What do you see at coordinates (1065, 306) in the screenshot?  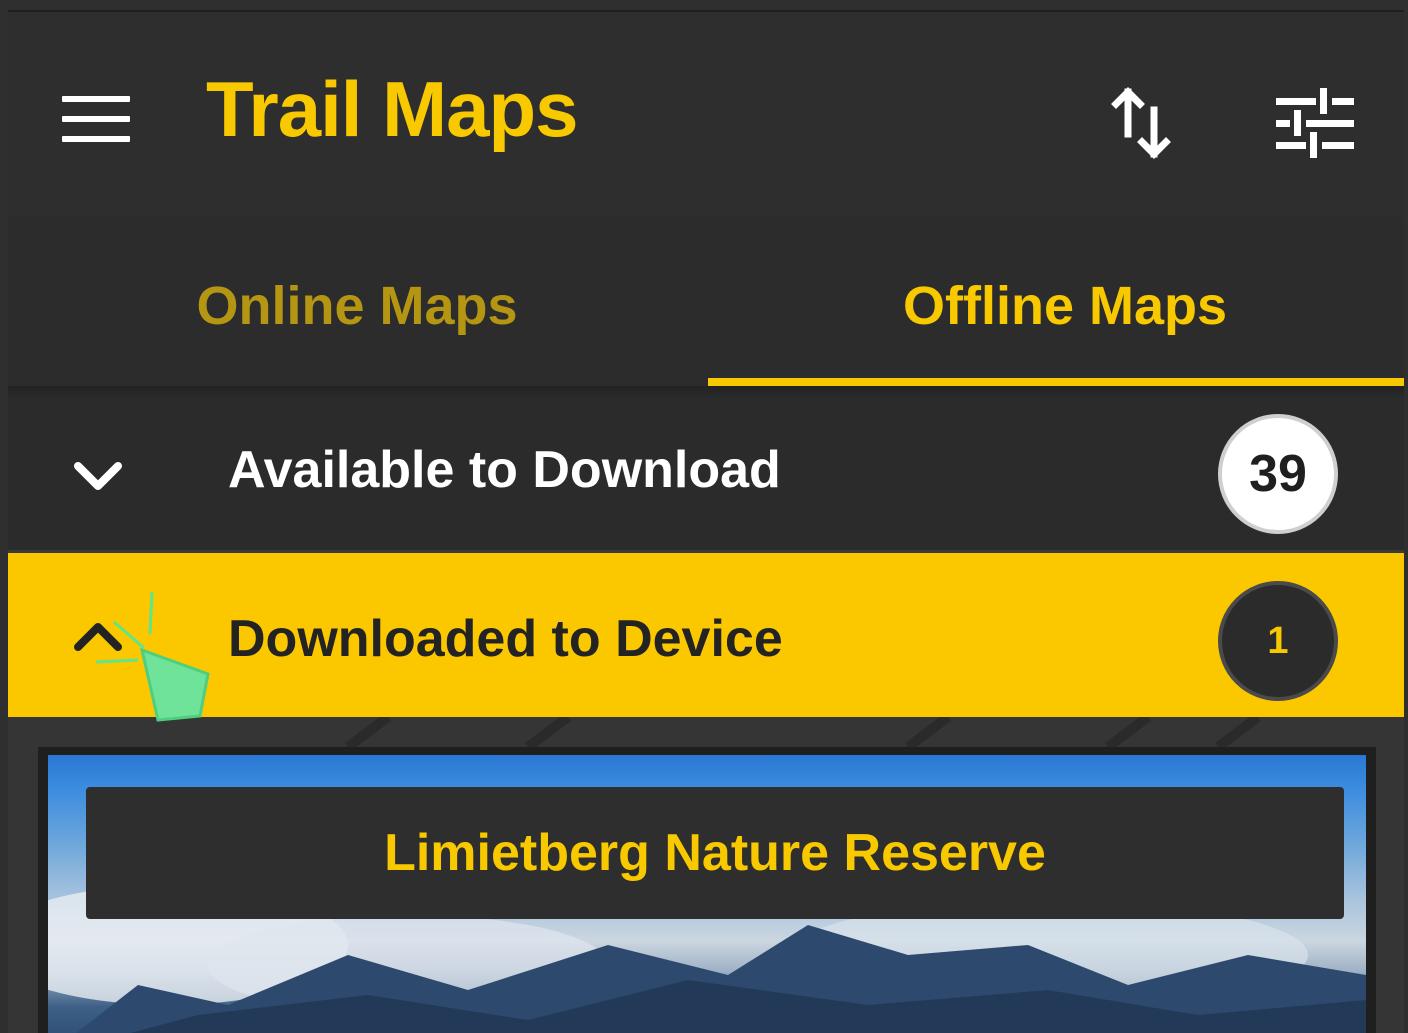 I see `tab-offline-maps-label: Offline Maps` at bounding box center [1065, 306].